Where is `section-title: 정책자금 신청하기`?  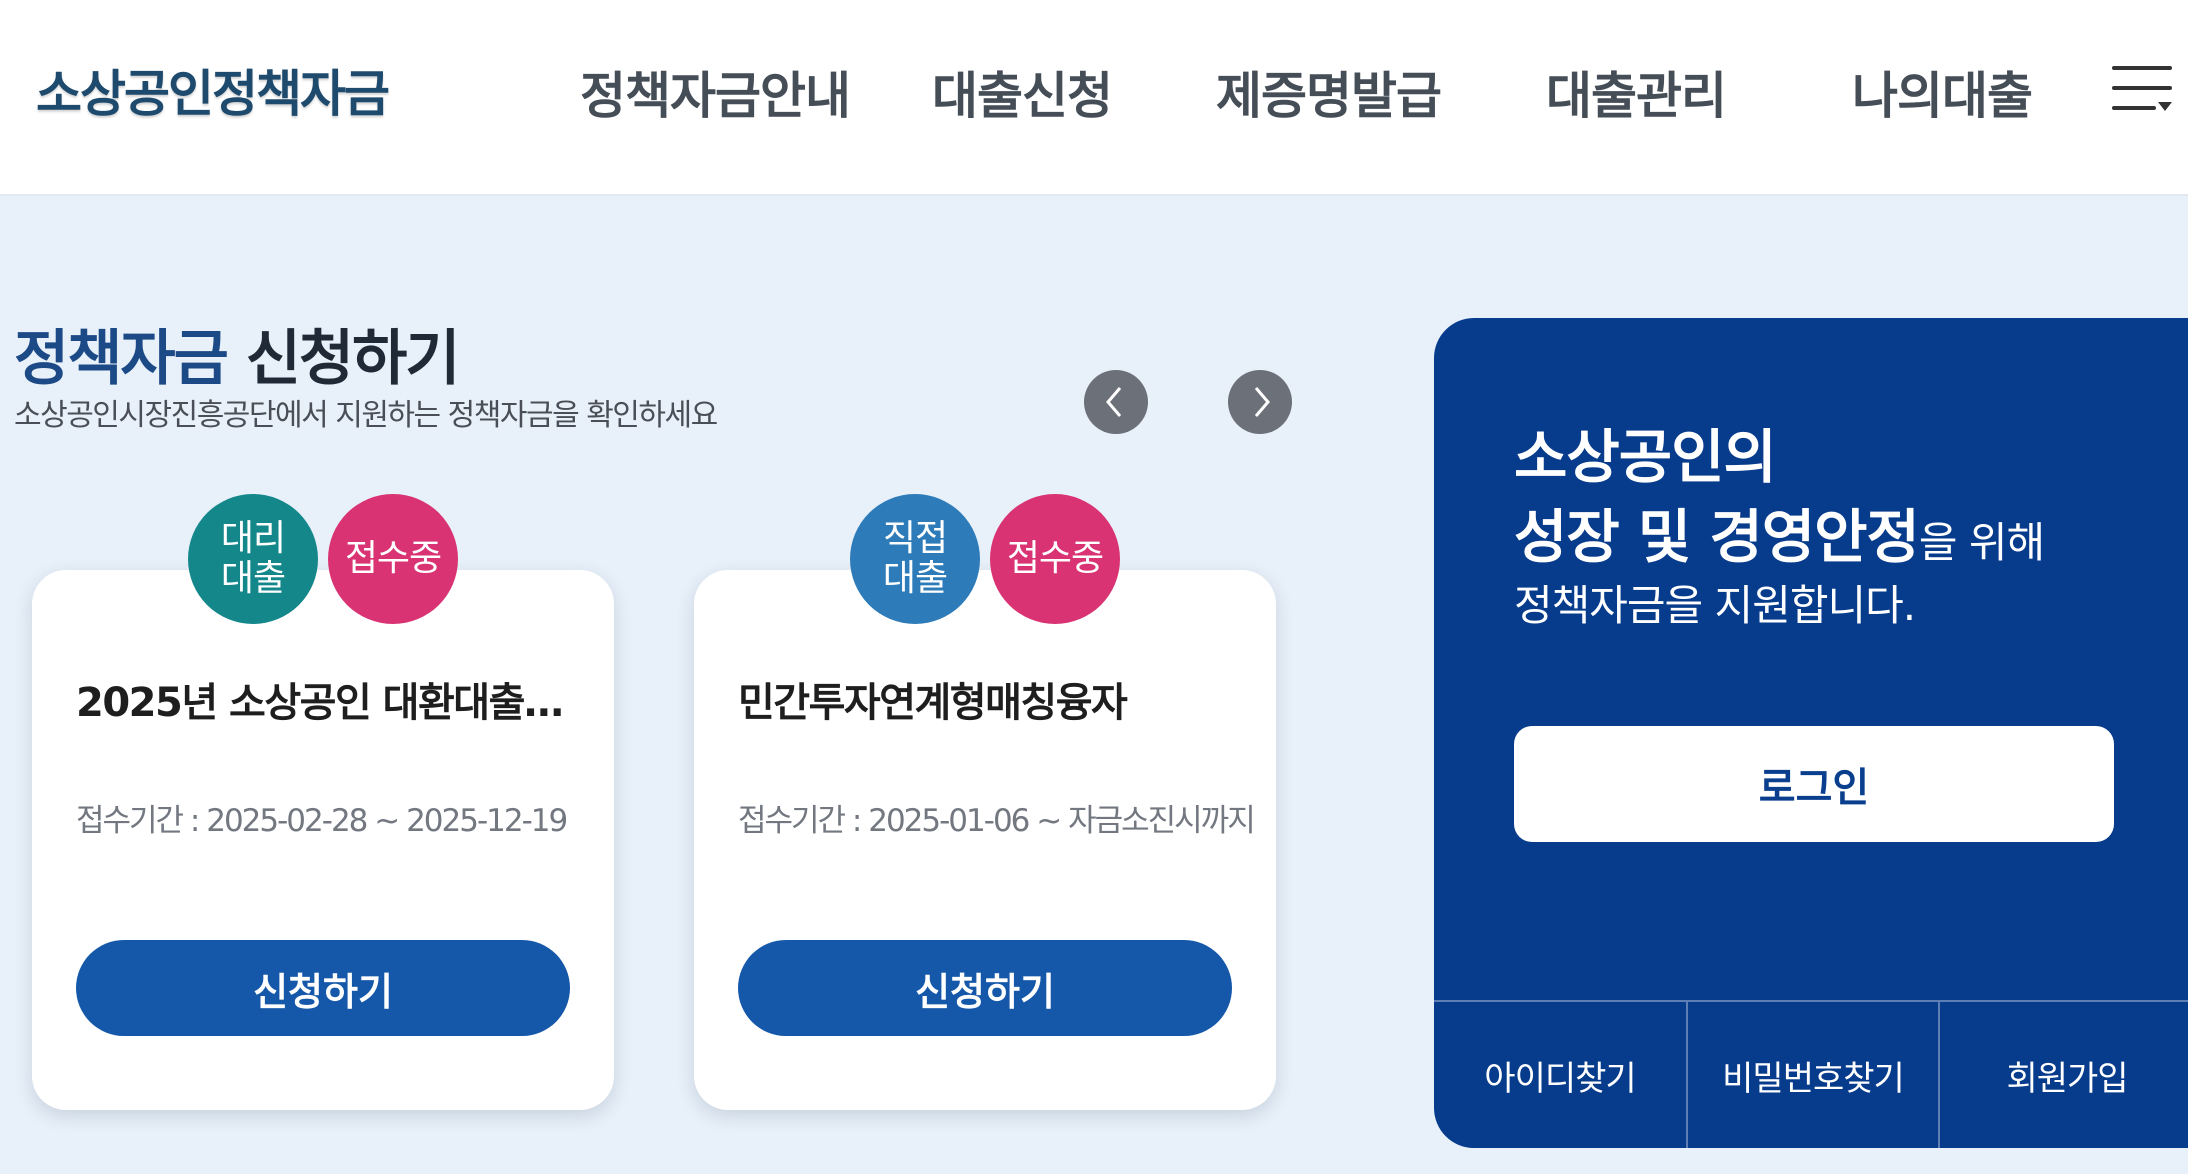
section-title: 정책자금 신청하기 is located at coordinates (237, 353).